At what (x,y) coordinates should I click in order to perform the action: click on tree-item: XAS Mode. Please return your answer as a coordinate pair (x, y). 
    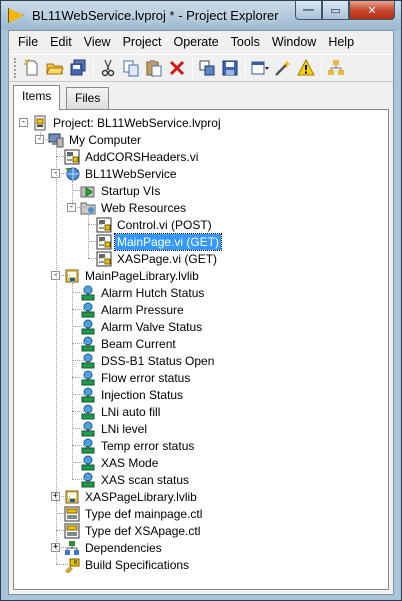
    Looking at the image, I should click on (120, 462).